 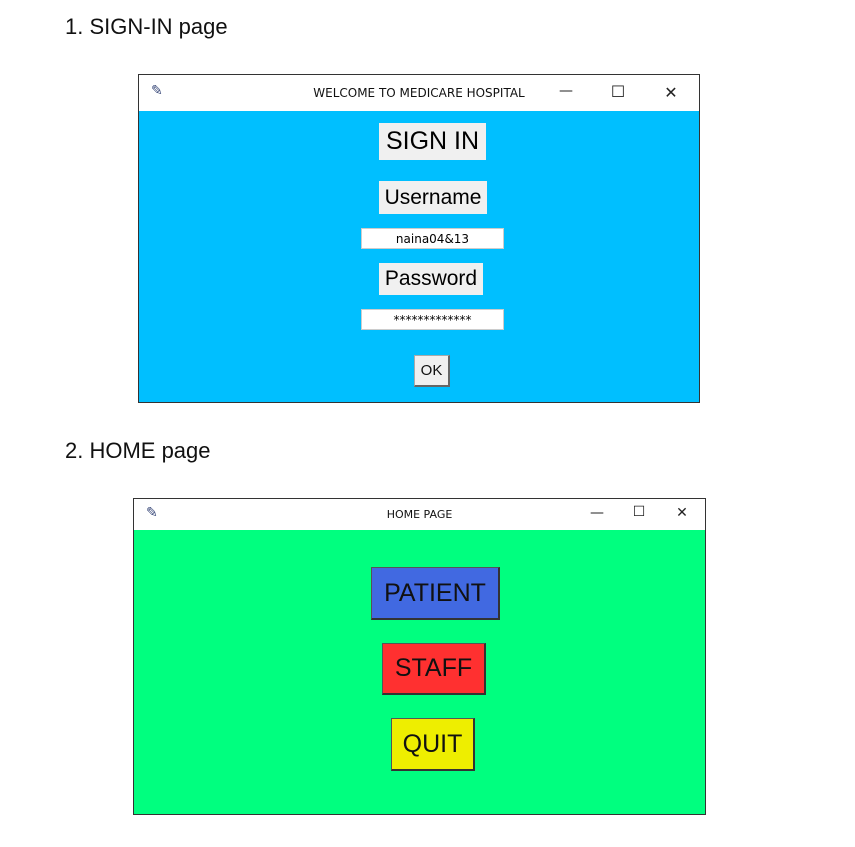 What do you see at coordinates (146, 26) in the screenshot?
I see `section-heading-signin: 1. SIGN-IN page` at bounding box center [146, 26].